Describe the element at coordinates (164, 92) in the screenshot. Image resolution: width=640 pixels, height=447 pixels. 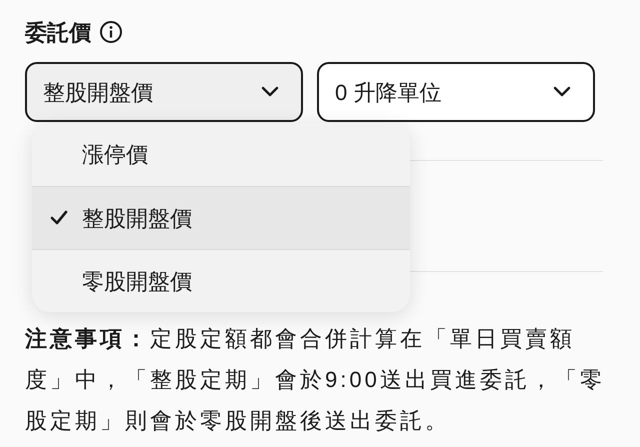
I see `dropdown-select: 整股開盤價` at that location.